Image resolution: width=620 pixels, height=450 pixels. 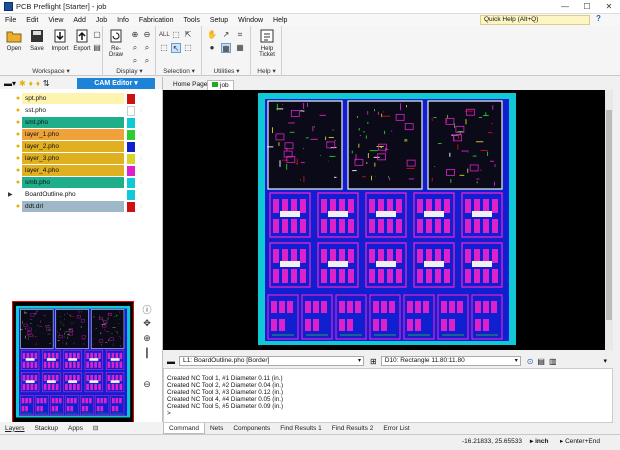 I want to click on tab-home-page: Home Page, so click(x=190, y=85).